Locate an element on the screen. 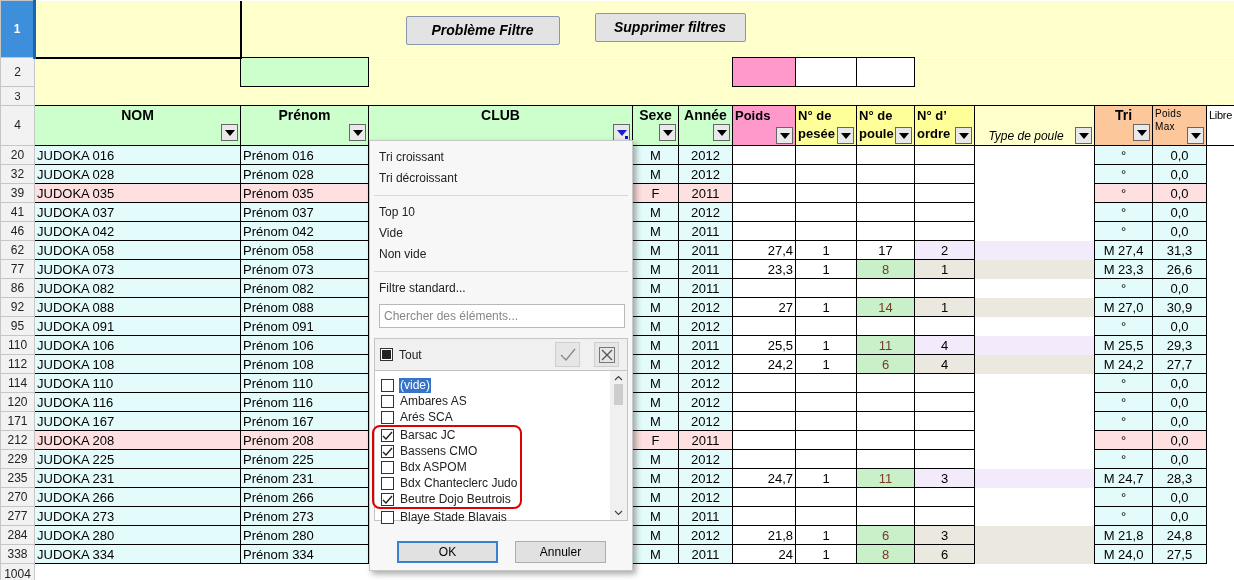 This screenshot has height=580, width=1234. table-cell: 24,7 is located at coordinates (764, 478).